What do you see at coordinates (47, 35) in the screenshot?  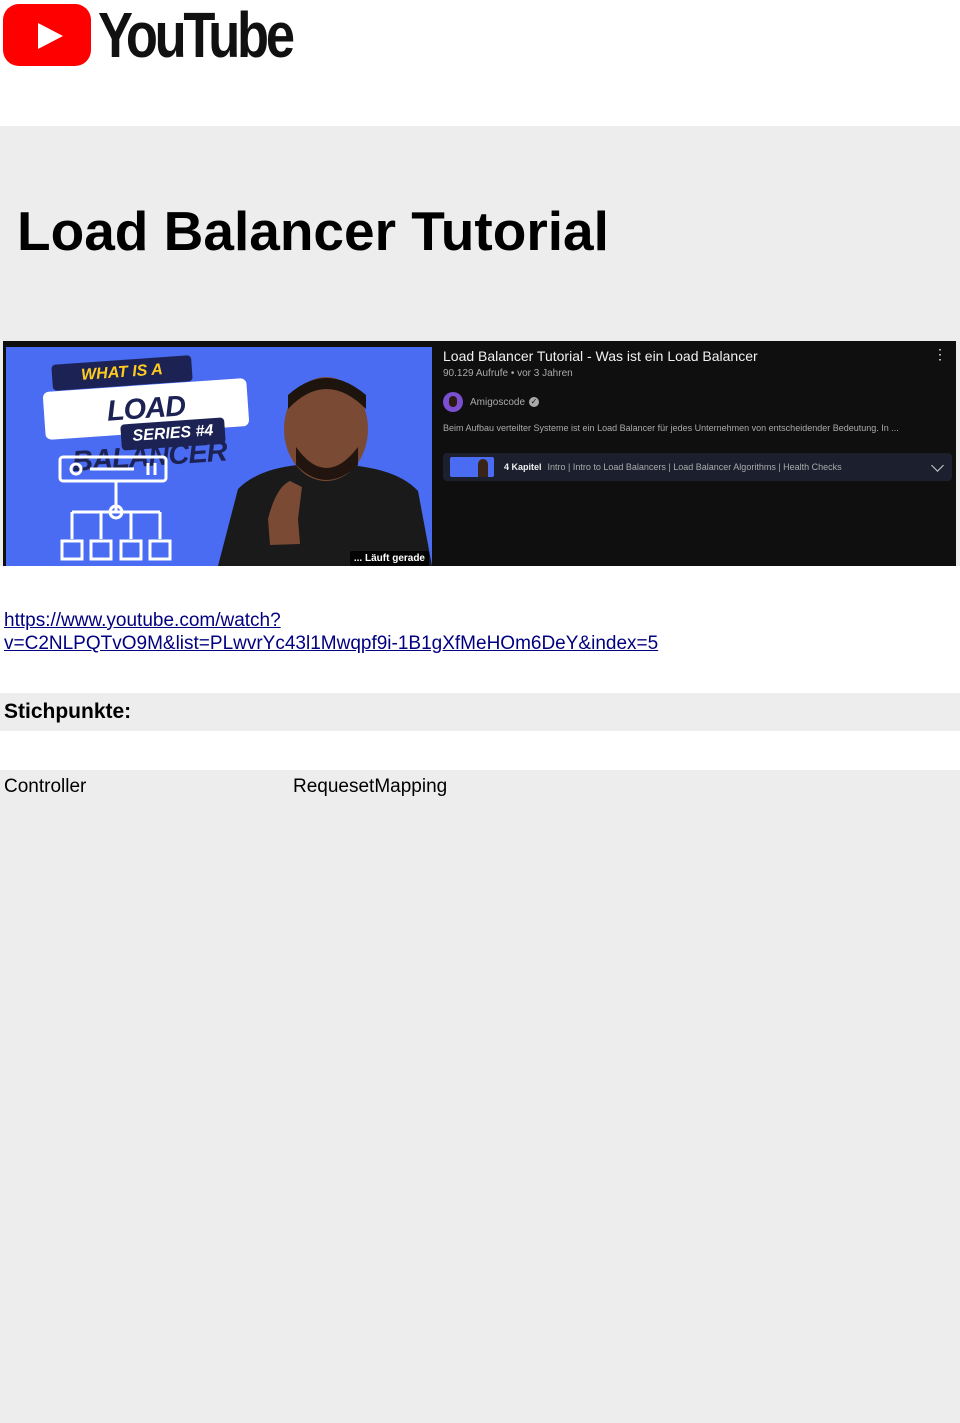 I see `youtube-play-icon` at bounding box center [47, 35].